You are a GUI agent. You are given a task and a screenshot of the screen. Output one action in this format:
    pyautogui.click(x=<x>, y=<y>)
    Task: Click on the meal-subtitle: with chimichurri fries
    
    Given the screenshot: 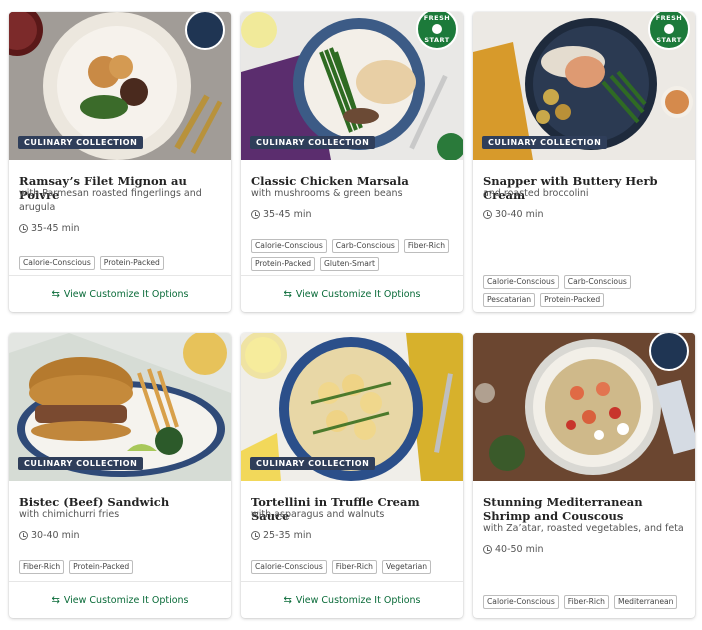 What is the action you would take?
    pyautogui.click(x=69, y=514)
    